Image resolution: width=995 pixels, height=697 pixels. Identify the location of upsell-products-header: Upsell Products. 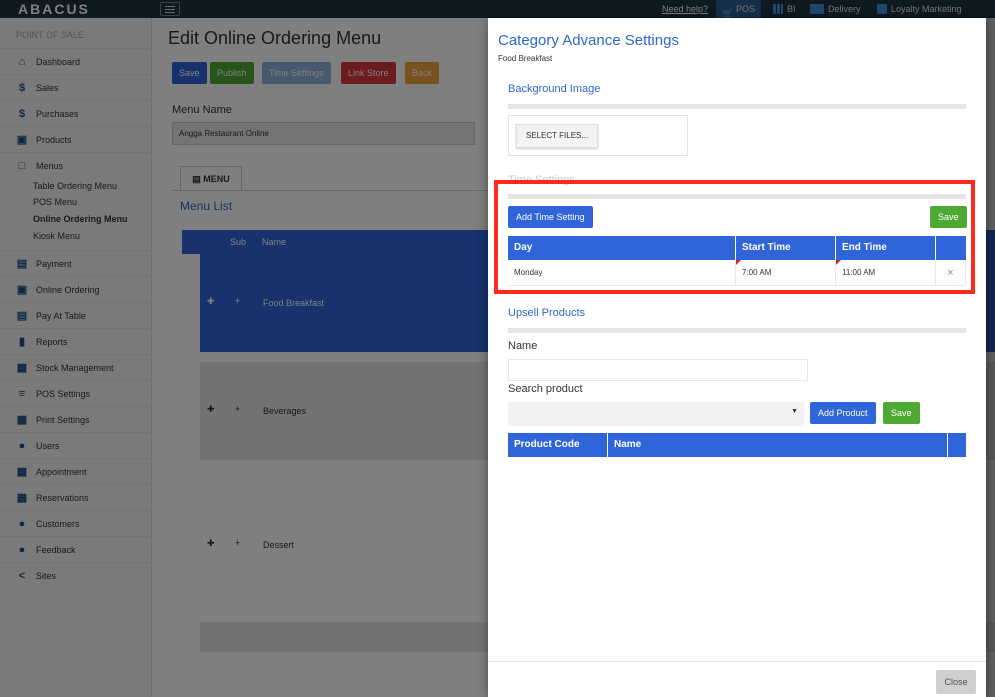
(547, 313).